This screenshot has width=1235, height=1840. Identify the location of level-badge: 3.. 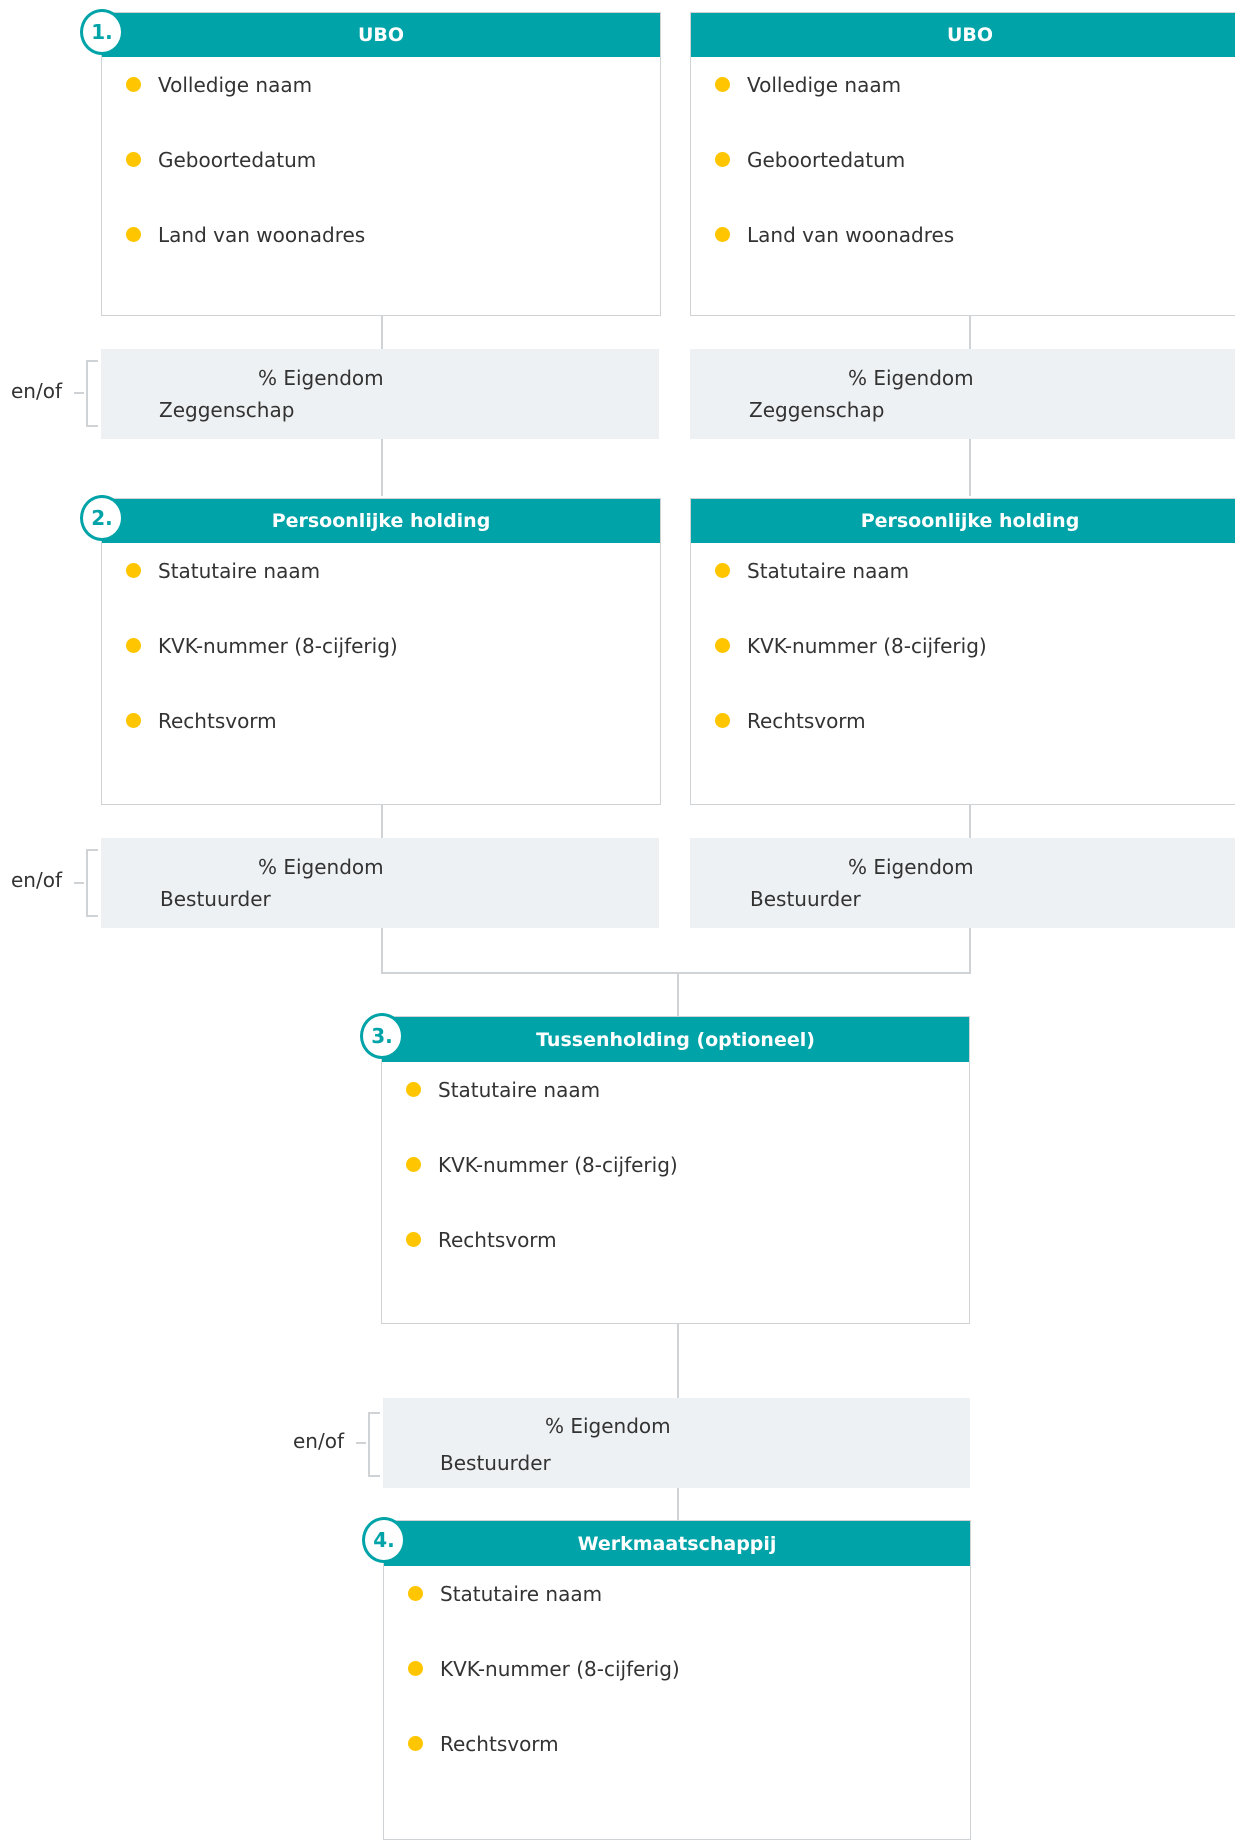
(382, 1036).